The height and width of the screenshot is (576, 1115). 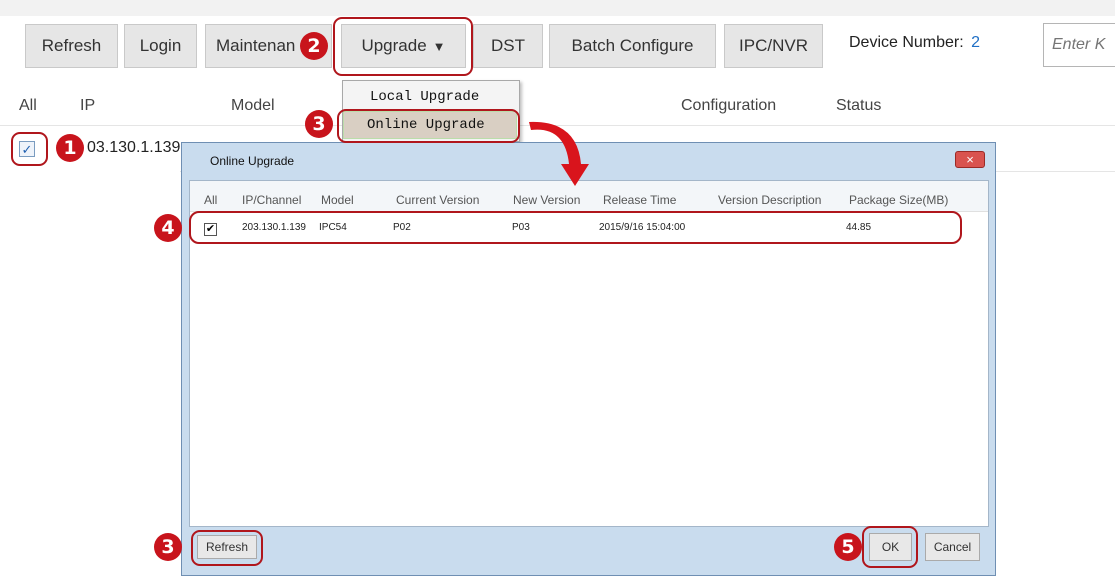 What do you see at coordinates (168, 547) in the screenshot?
I see `step-marker-3-refresh: 3` at bounding box center [168, 547].